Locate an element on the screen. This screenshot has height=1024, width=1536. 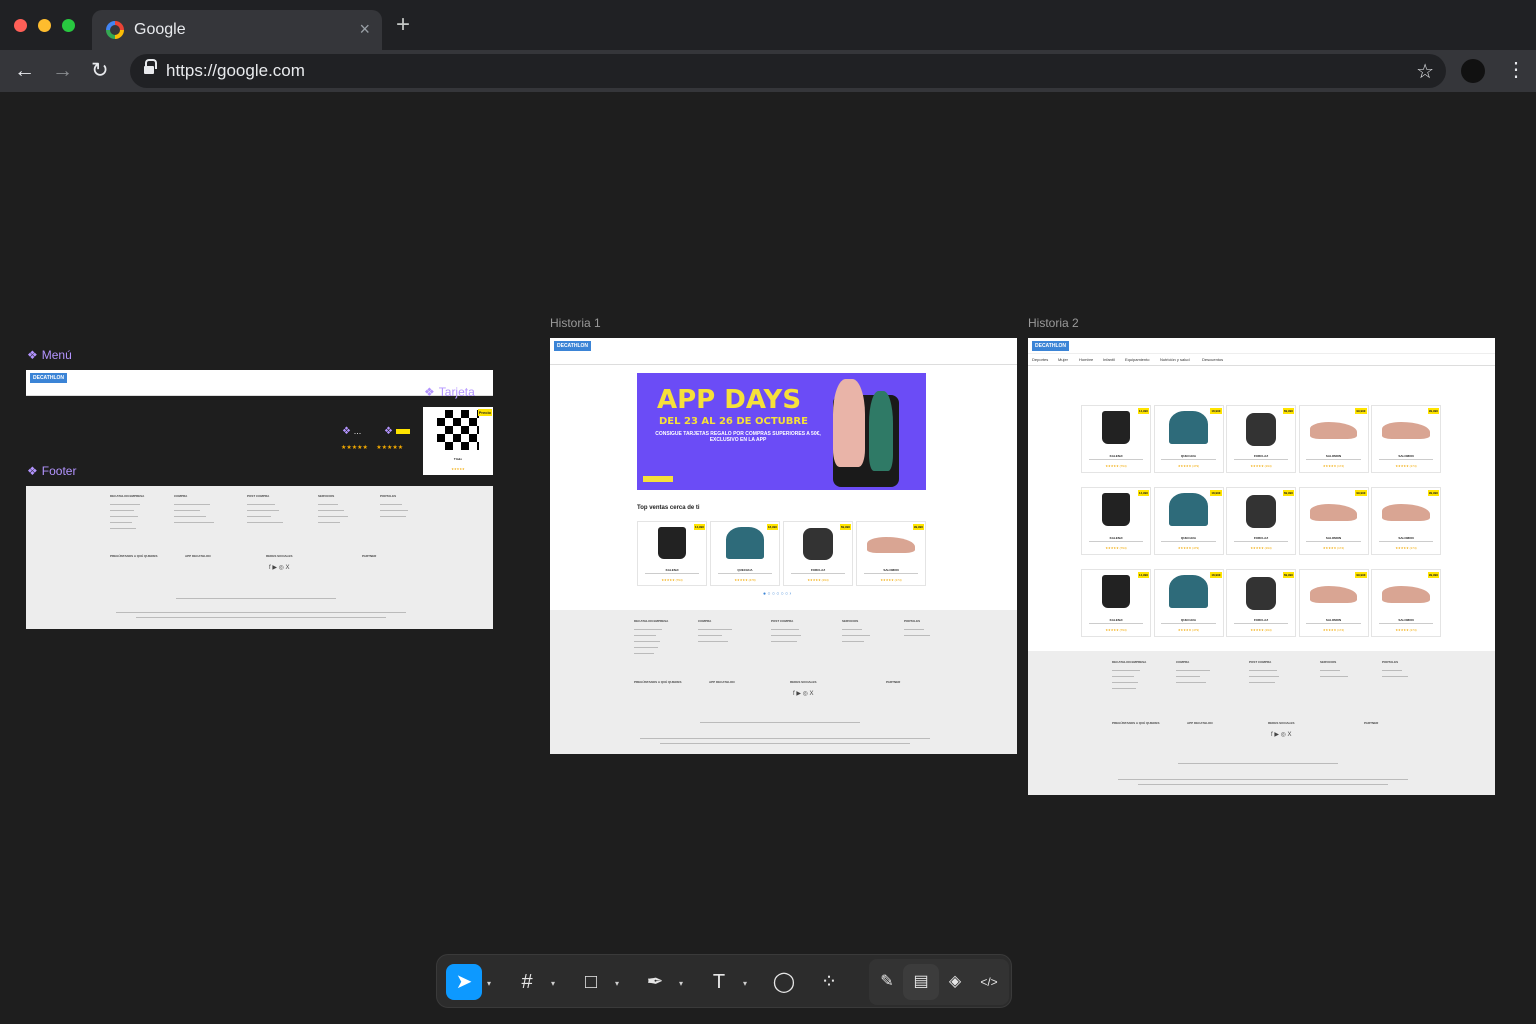
card-title: Título is located at coordinates (458, 459).